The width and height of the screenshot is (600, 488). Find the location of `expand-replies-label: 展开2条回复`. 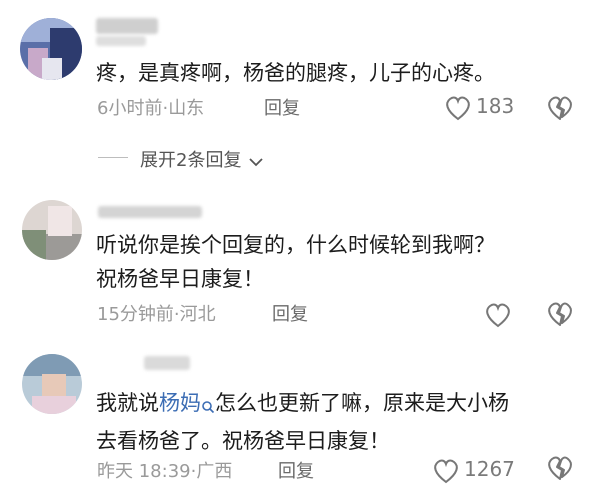

expand-replies-label: 展开2条回复 is located at coordinates (191, 160).